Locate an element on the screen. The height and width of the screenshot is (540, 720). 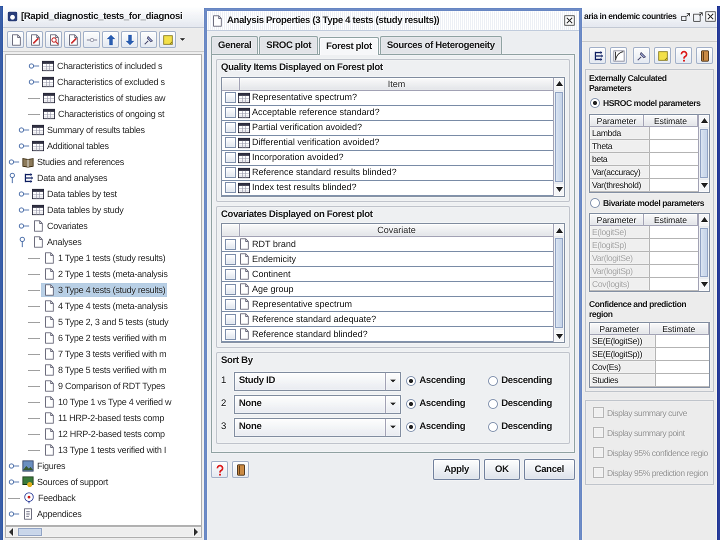
tab: SROC plot is located at coordinates (288, 45).